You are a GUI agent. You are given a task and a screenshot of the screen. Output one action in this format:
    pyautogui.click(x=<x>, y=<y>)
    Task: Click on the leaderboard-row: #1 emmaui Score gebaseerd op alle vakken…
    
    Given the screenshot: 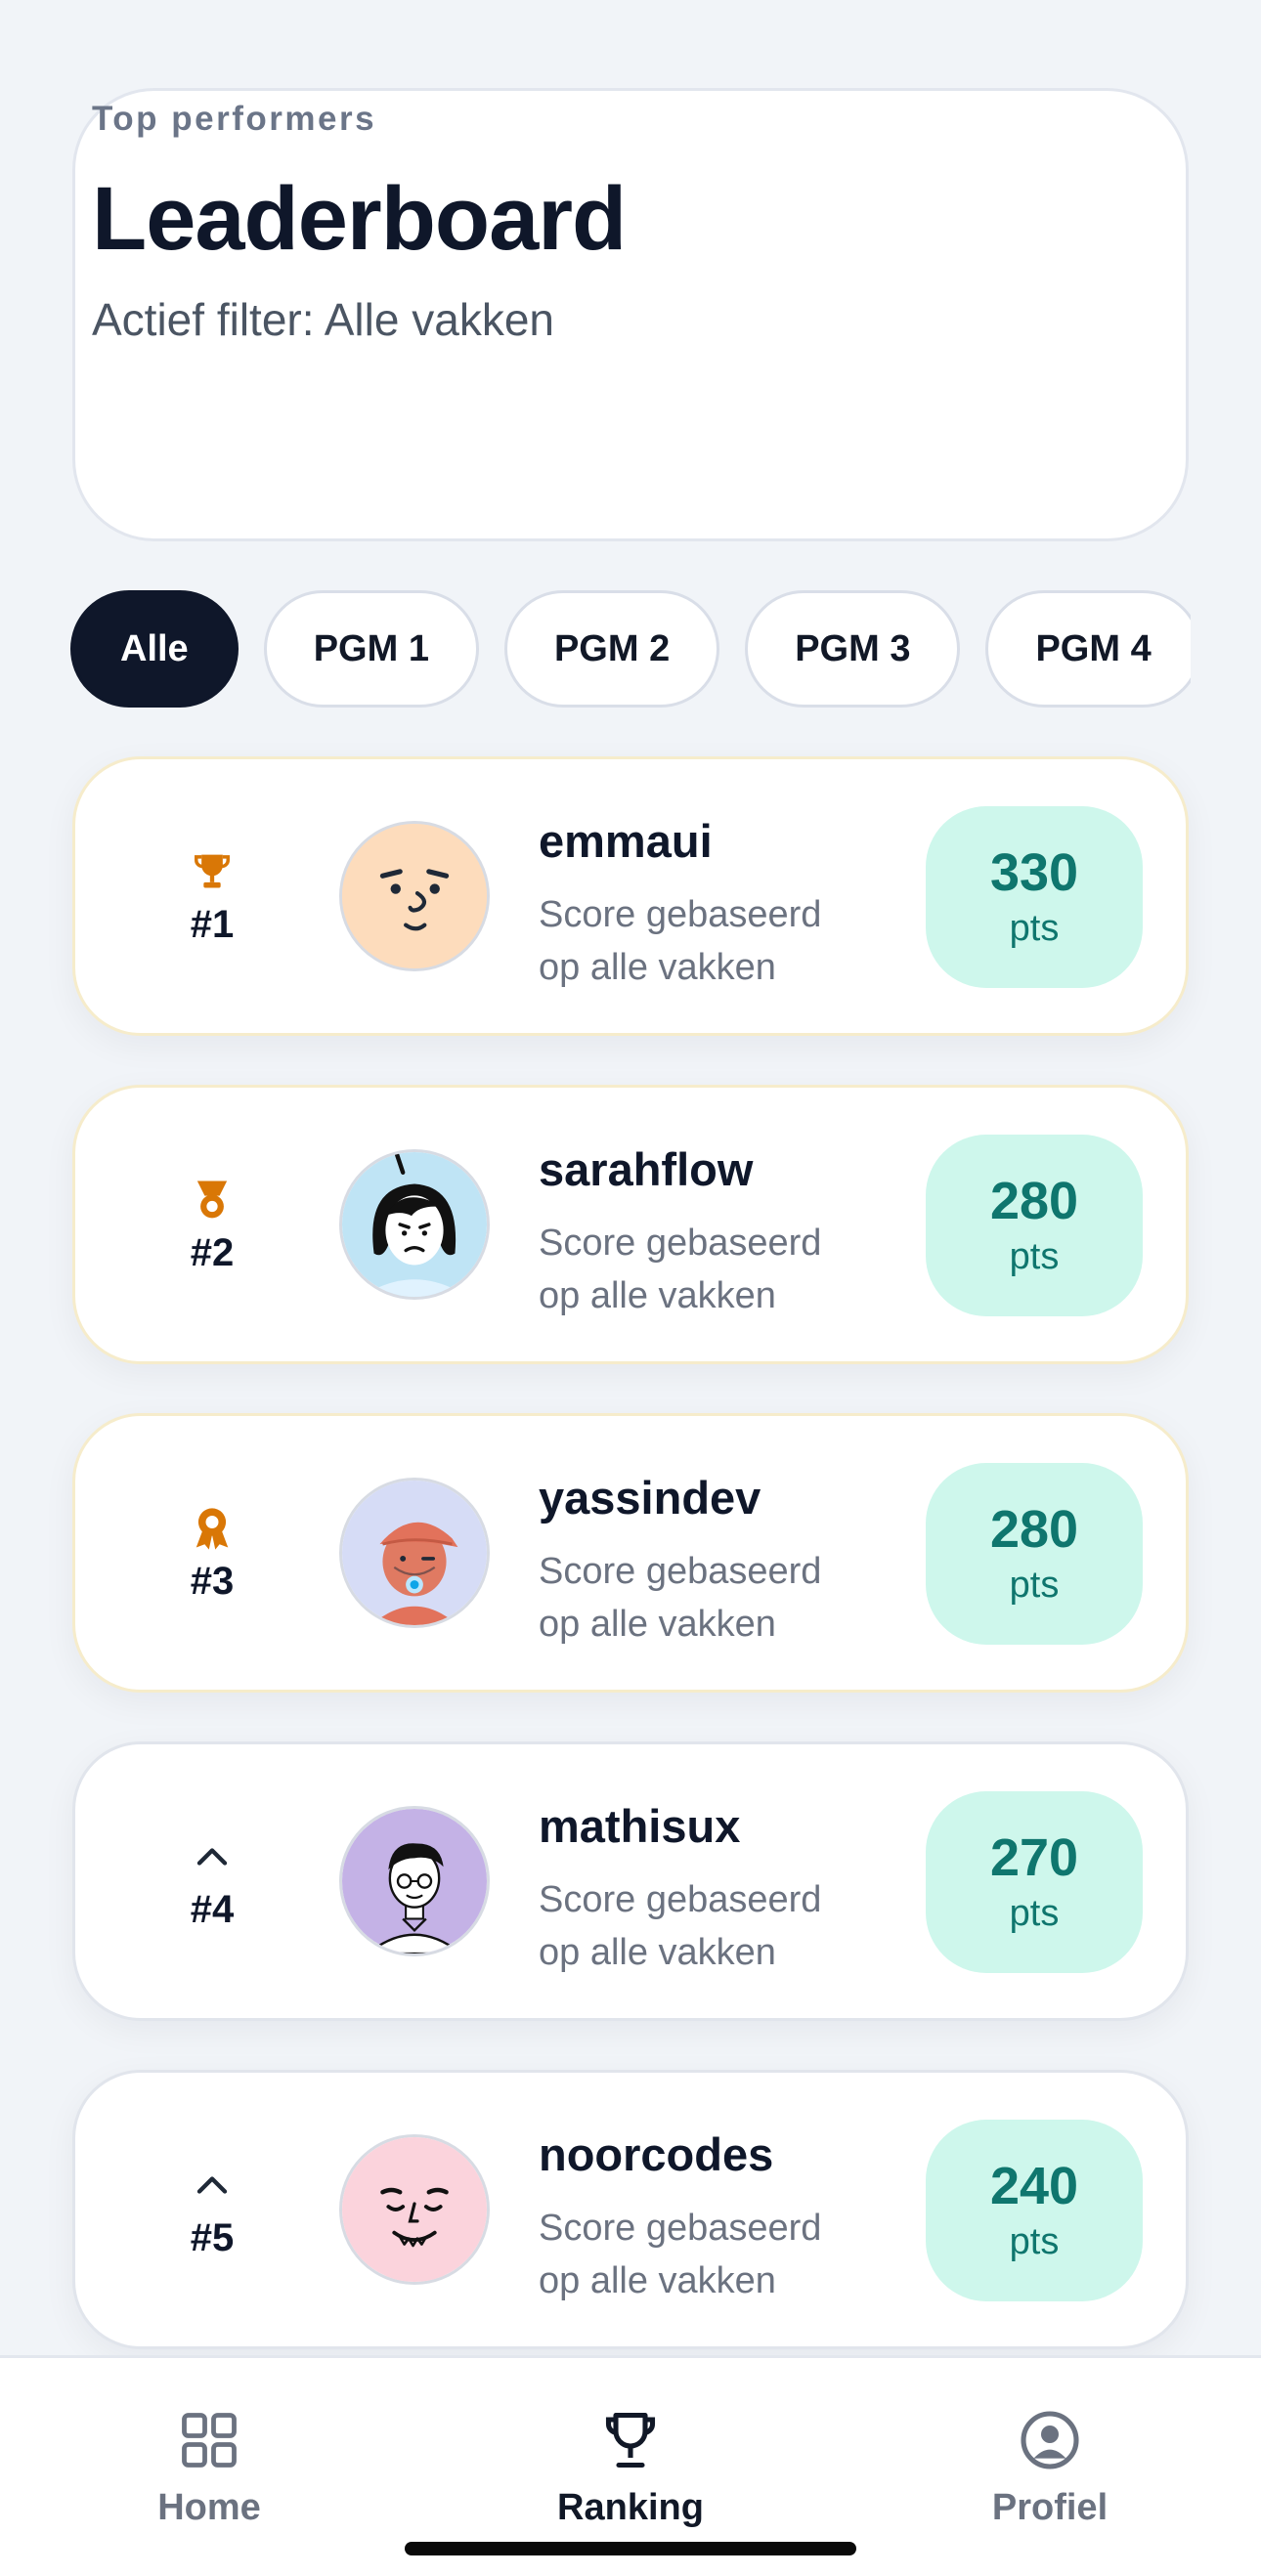 What is the action you would take?
    pyautogui.click(x=630, y=896)
    